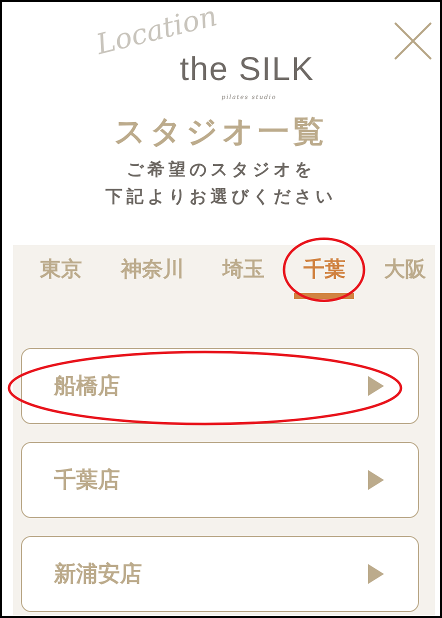  I want to click on studio-link: 新浦安店, so click(220, 574).